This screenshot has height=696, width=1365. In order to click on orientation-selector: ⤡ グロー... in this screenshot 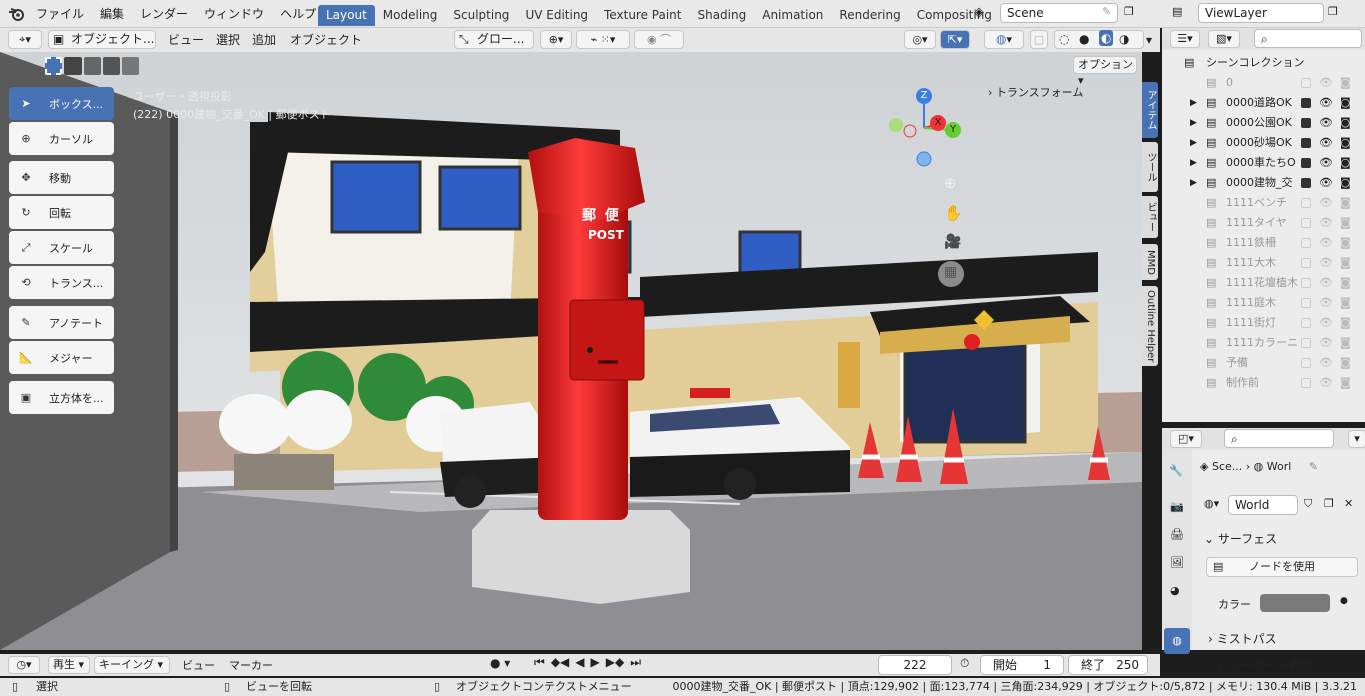, I will do `click(494, 39)`.